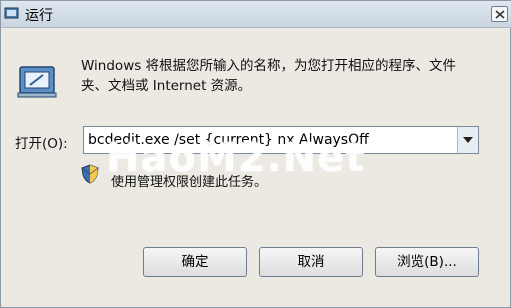 The image size is (511, 308). What do you see at coordinates (189, 182) in the screenshot?
I see `admin-privilege-note: 使用管理权限创建此任务。` at bounding box center [189, 182].